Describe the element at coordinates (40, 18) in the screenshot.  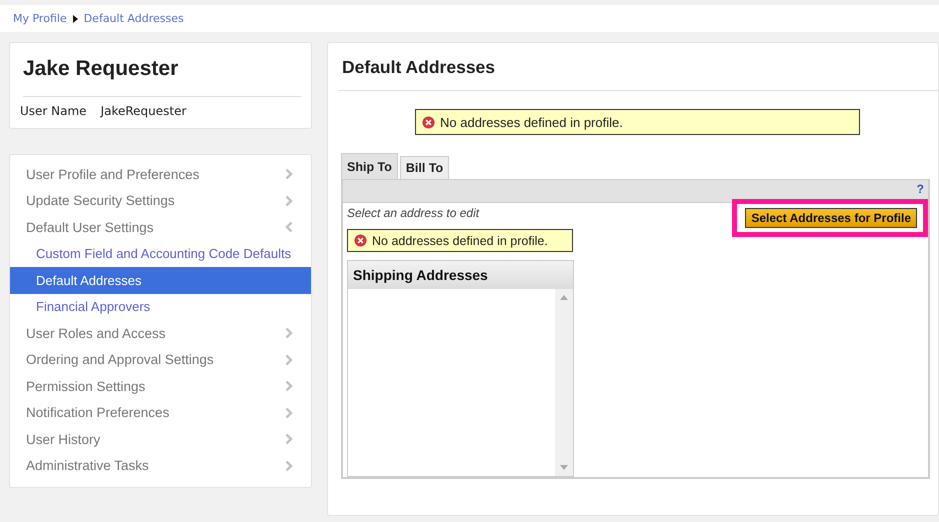
I see `breadcrumb-link: My Profile` at that location.